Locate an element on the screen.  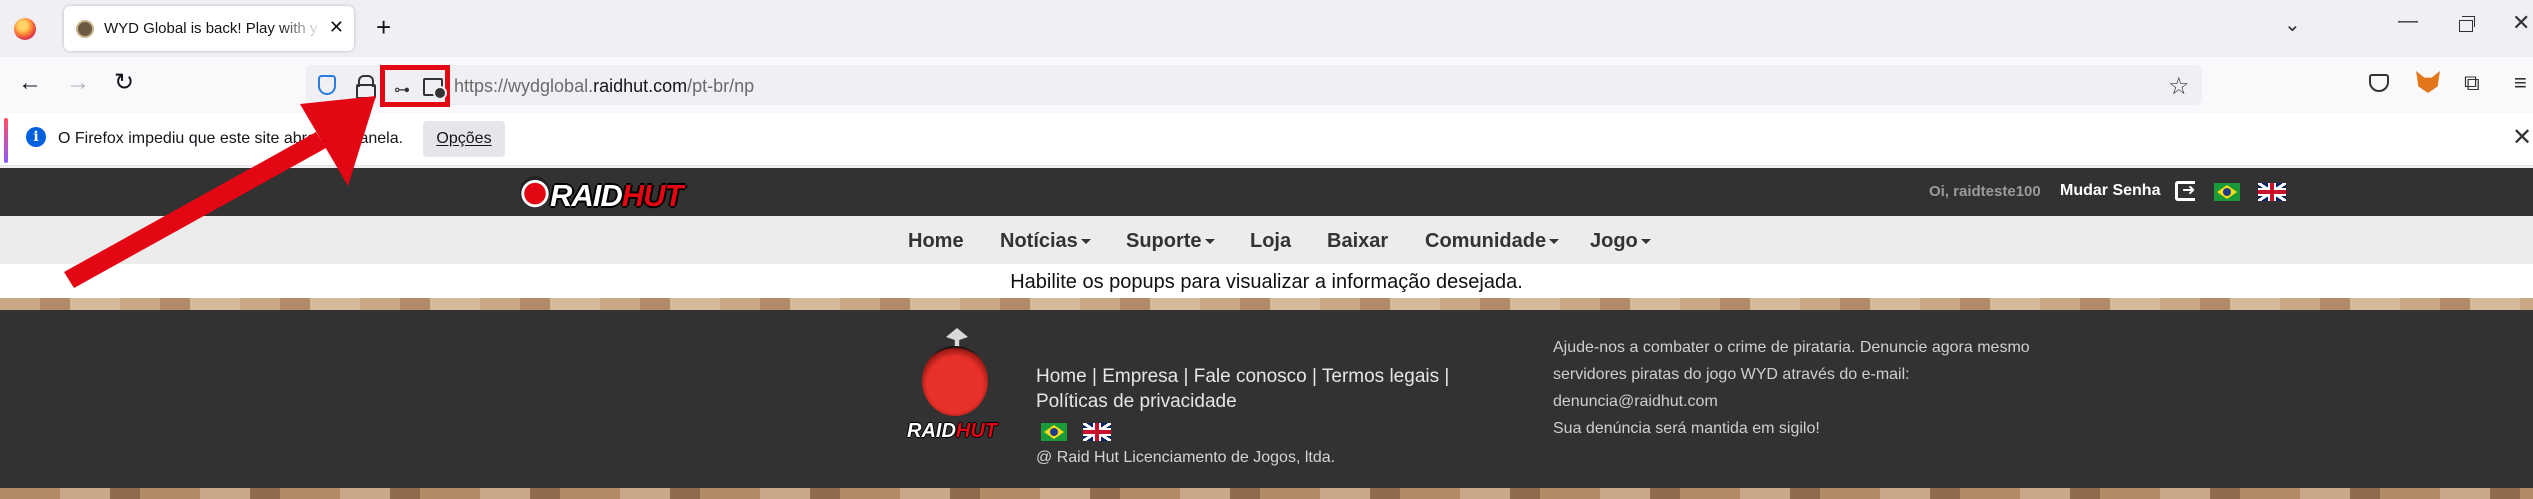
restore-window-icon is located at coordinates (2467, 24).